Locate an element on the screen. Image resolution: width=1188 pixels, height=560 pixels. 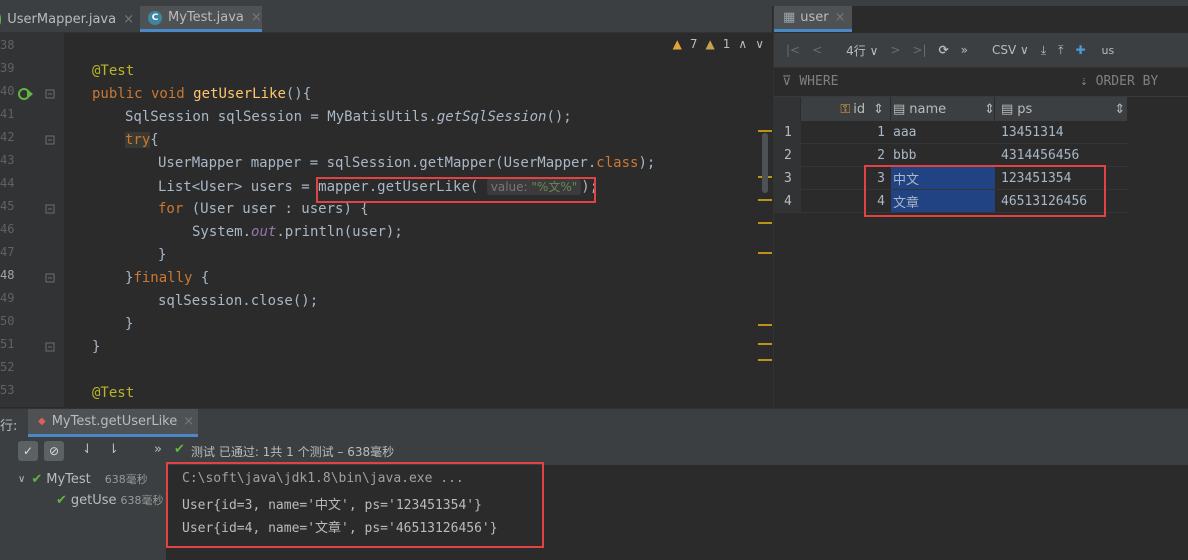
show-passed-button: ✓ is located at coordinates (28, 451).